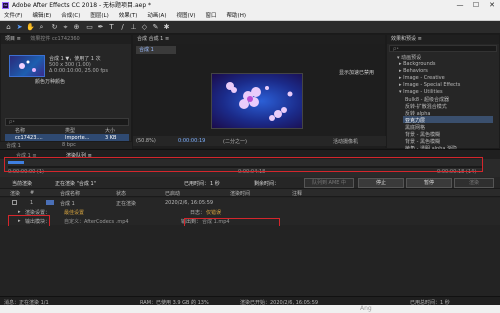  I want to click on project-row: cc17423.... Importe... 3 KB, so click(67, 137).